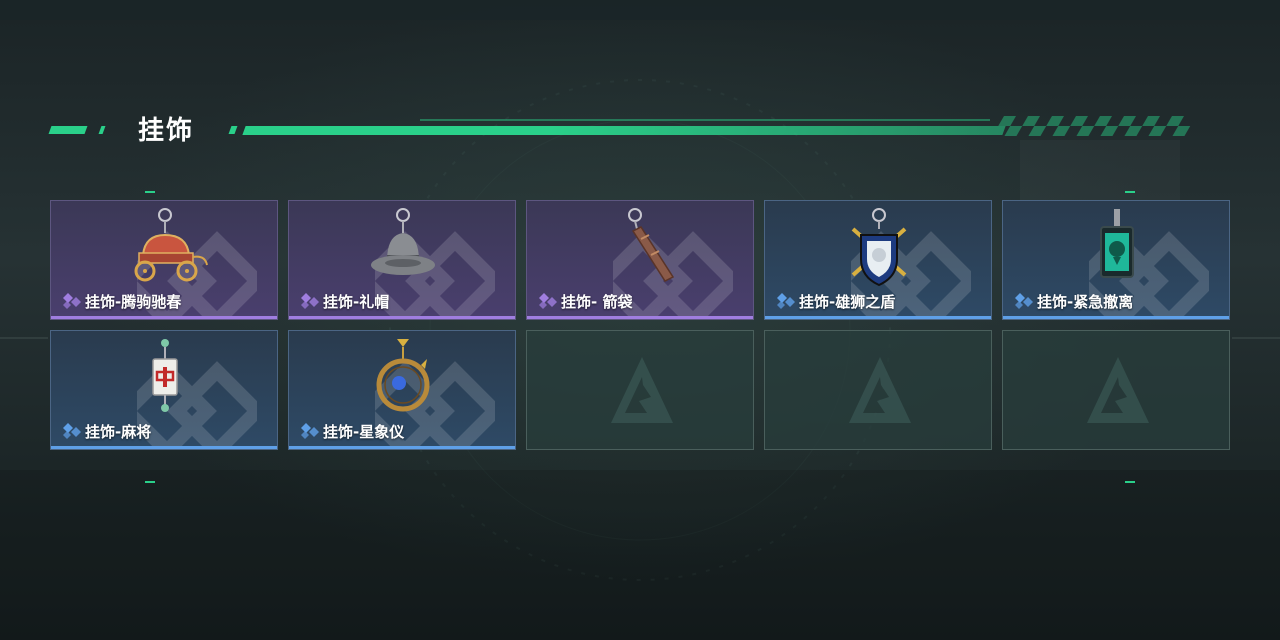 This screenshot has width=1280, height=640. What do you see at coordinates (651, 245) in the screenshot?
I see `quiver-charm-icon` at bounding box center [651, 245].